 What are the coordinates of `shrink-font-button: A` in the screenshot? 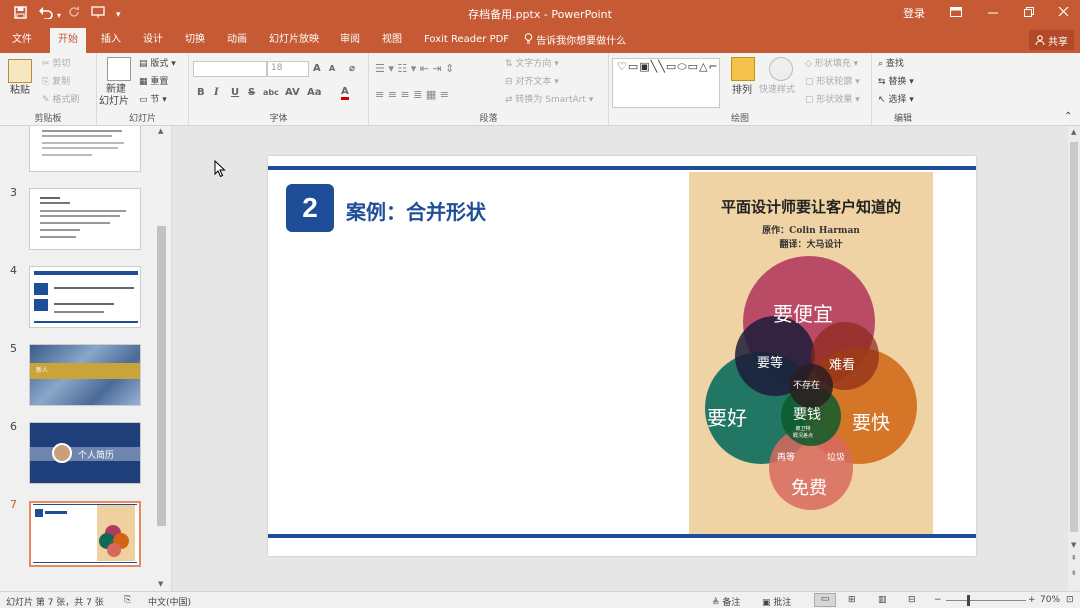 It's located at (332, 68).